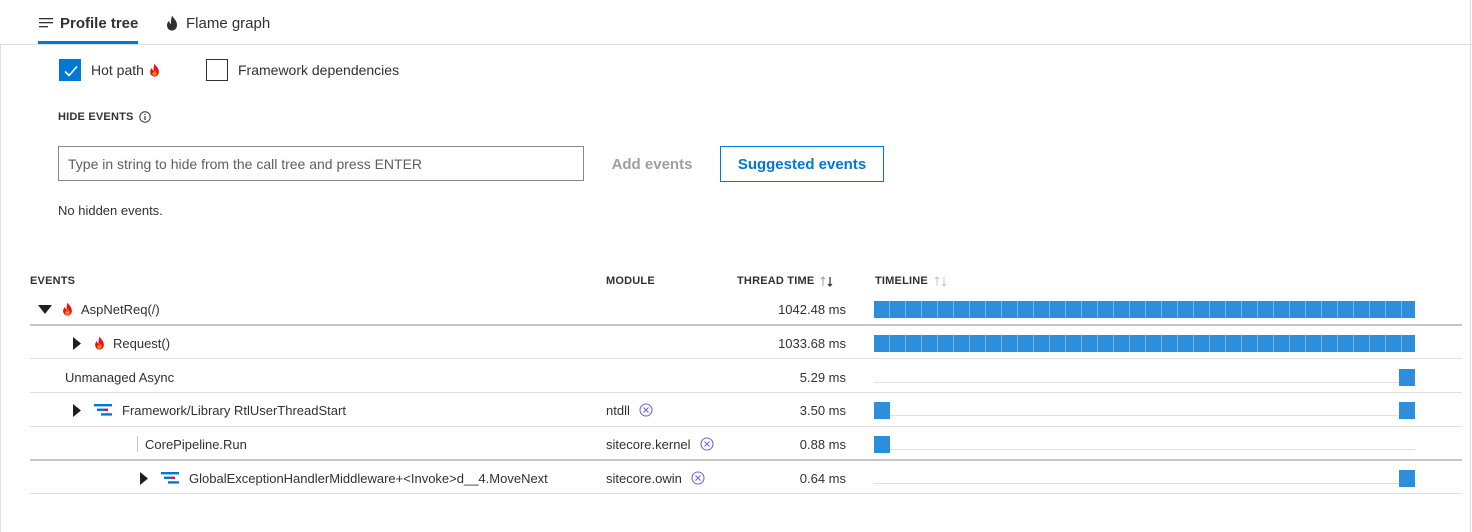  I want to click on tab-profile-tree: Profile tree, so click(88, 23).